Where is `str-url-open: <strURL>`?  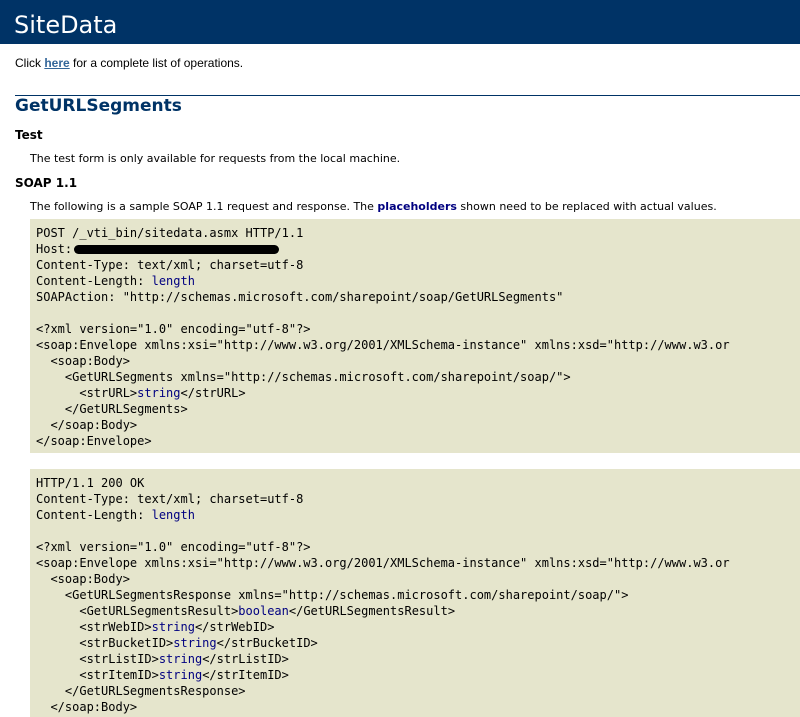 str-url-open: <strURL> is located at coordinates (87, 393).